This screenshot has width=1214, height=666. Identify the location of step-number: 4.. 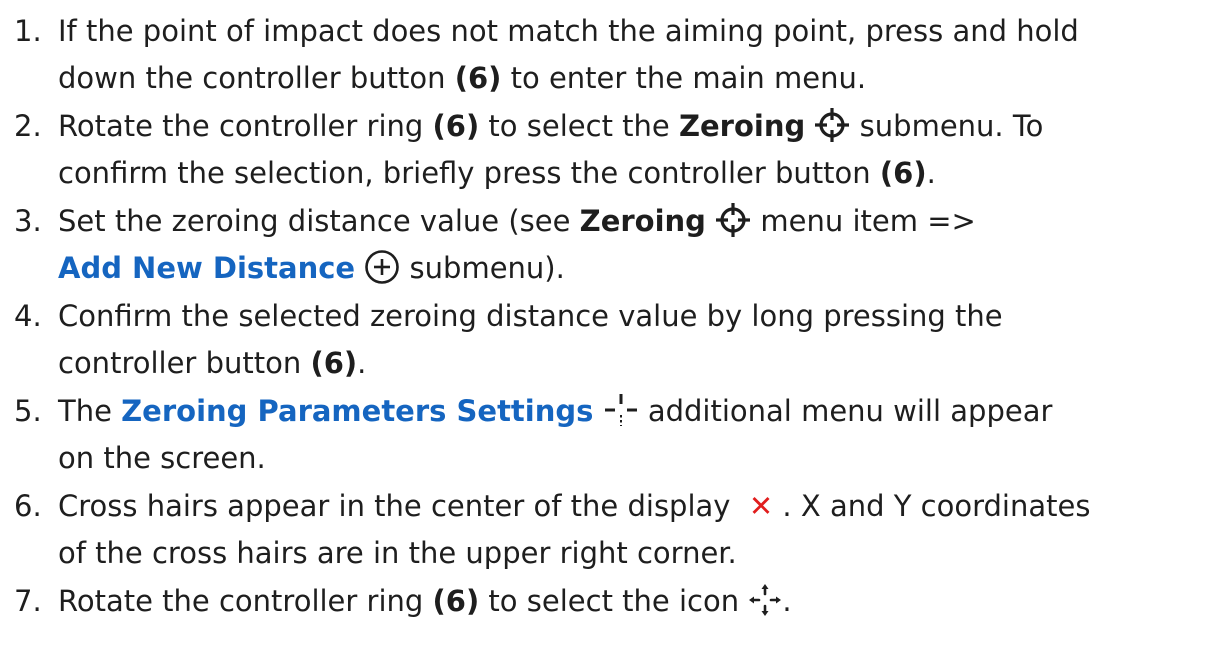
(28, 316).